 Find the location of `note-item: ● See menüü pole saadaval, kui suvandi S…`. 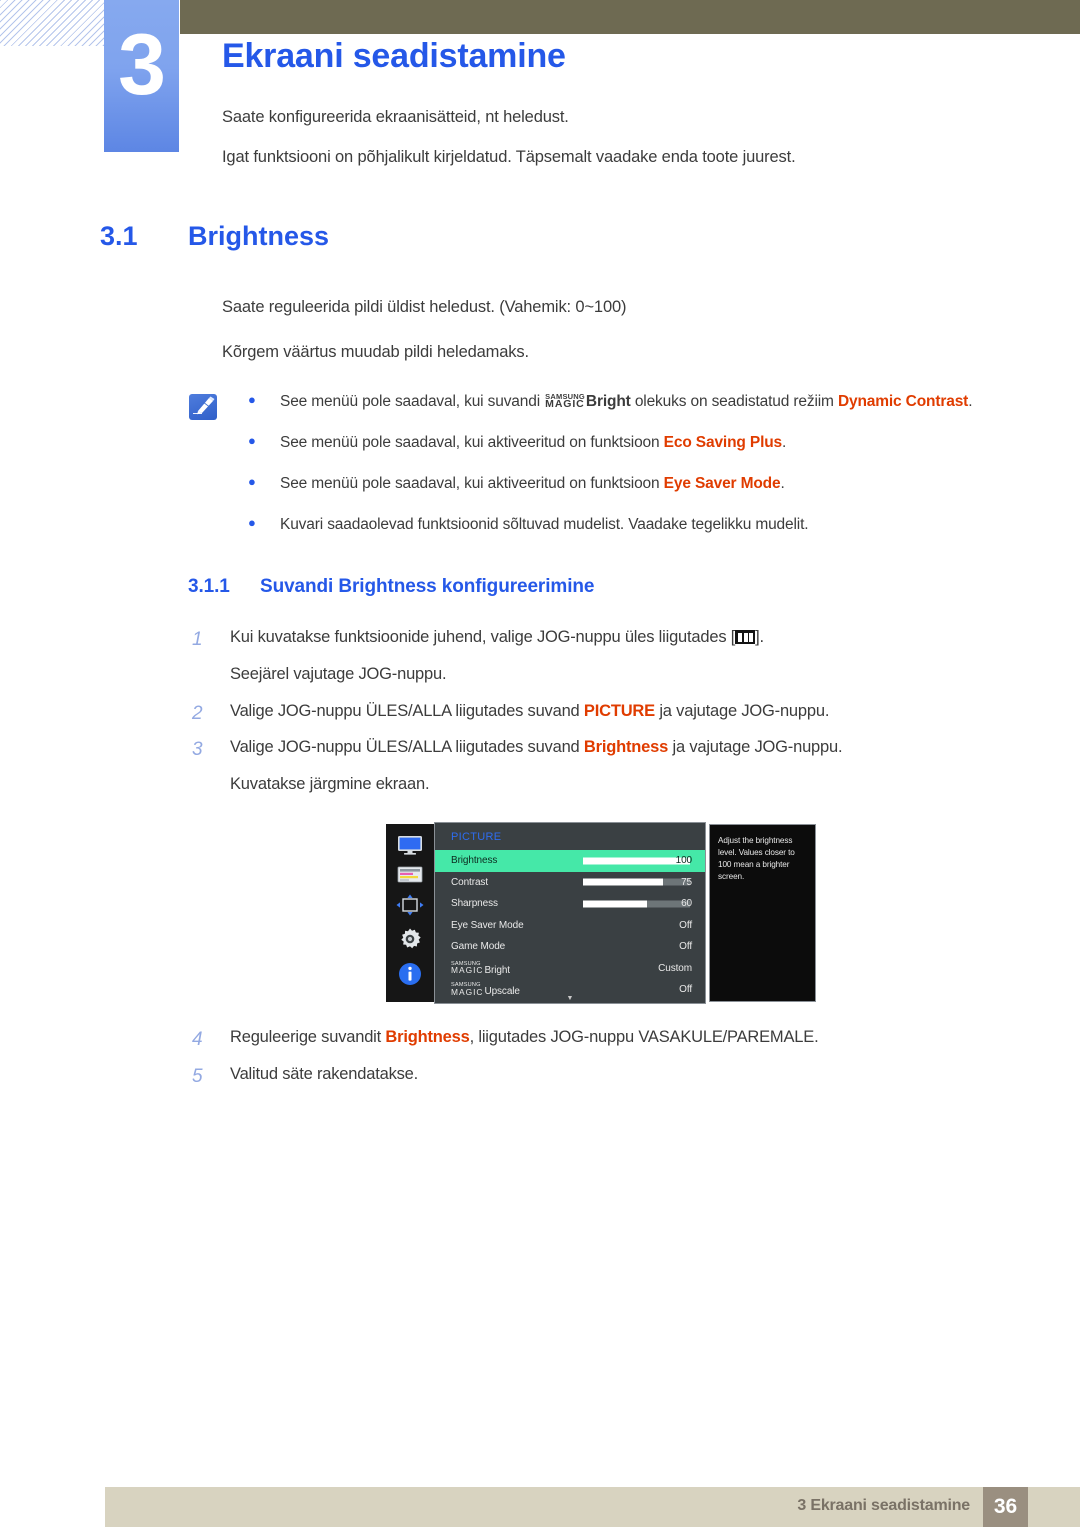

note-item: ● See menüü pole saadaval, kui suvandi S… is located at coordinates (613, 402).